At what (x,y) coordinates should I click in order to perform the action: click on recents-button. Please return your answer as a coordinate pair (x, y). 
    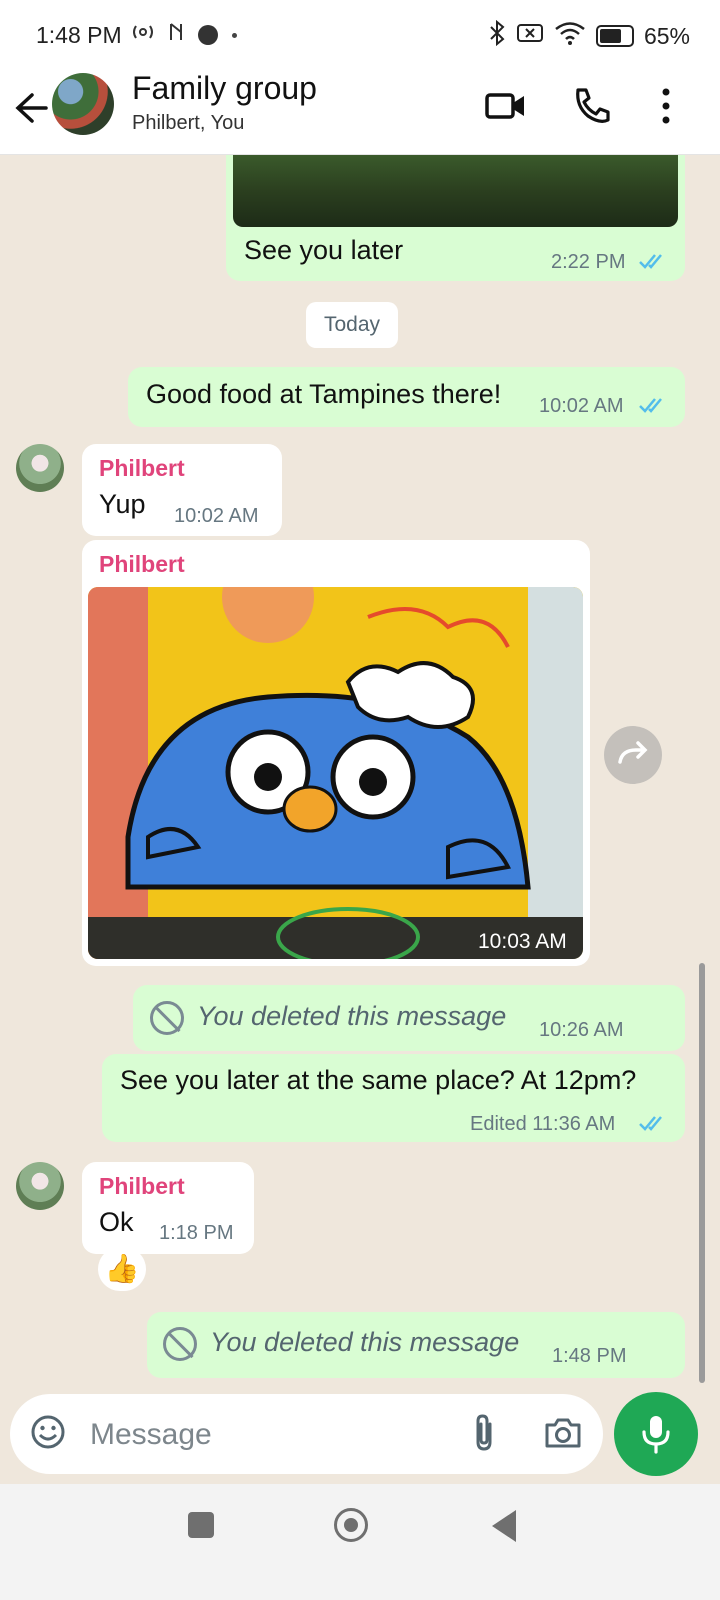
    Looking at the image, I should click on (201, 1525).